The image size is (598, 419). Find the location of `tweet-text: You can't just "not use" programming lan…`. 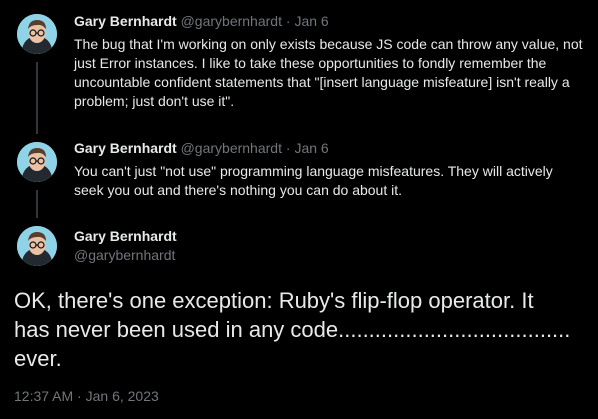

tweet-text: You can't just "not use" programming lan… is located at coordinates (313, 180).